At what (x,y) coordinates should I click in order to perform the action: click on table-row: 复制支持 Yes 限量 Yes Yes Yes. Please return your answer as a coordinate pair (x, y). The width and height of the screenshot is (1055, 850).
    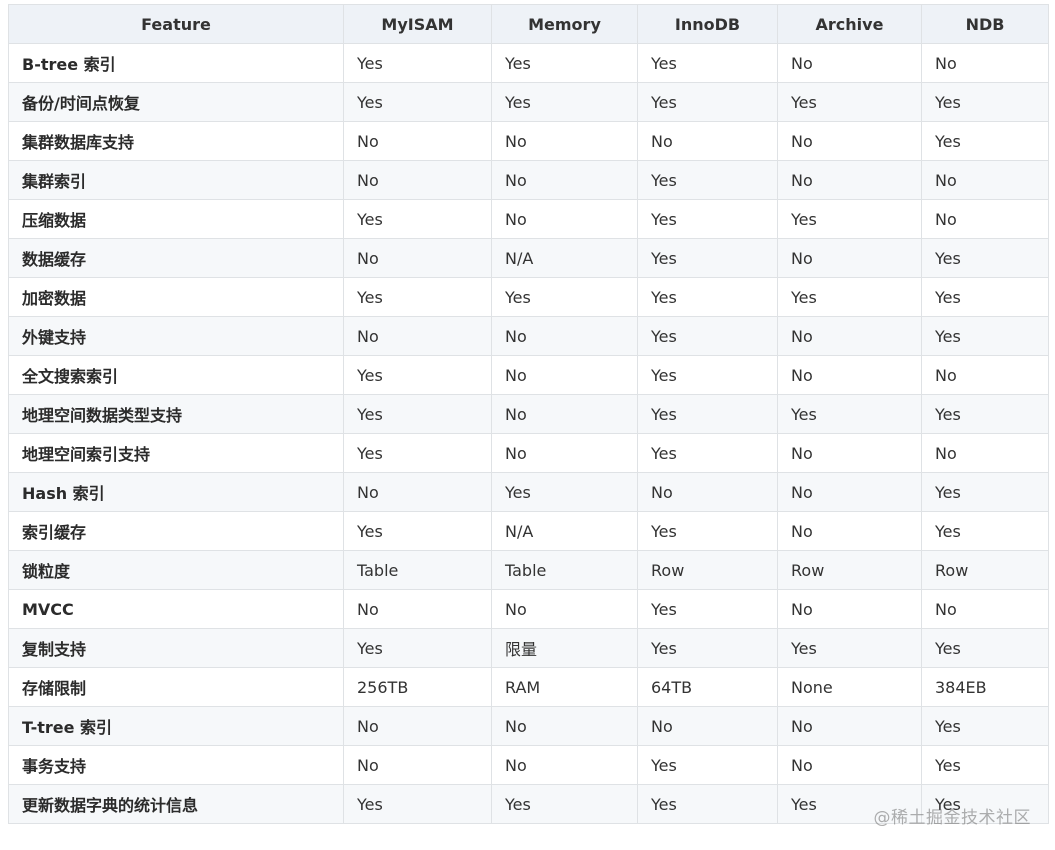
    Looking at the image, I should click on (528, 648).